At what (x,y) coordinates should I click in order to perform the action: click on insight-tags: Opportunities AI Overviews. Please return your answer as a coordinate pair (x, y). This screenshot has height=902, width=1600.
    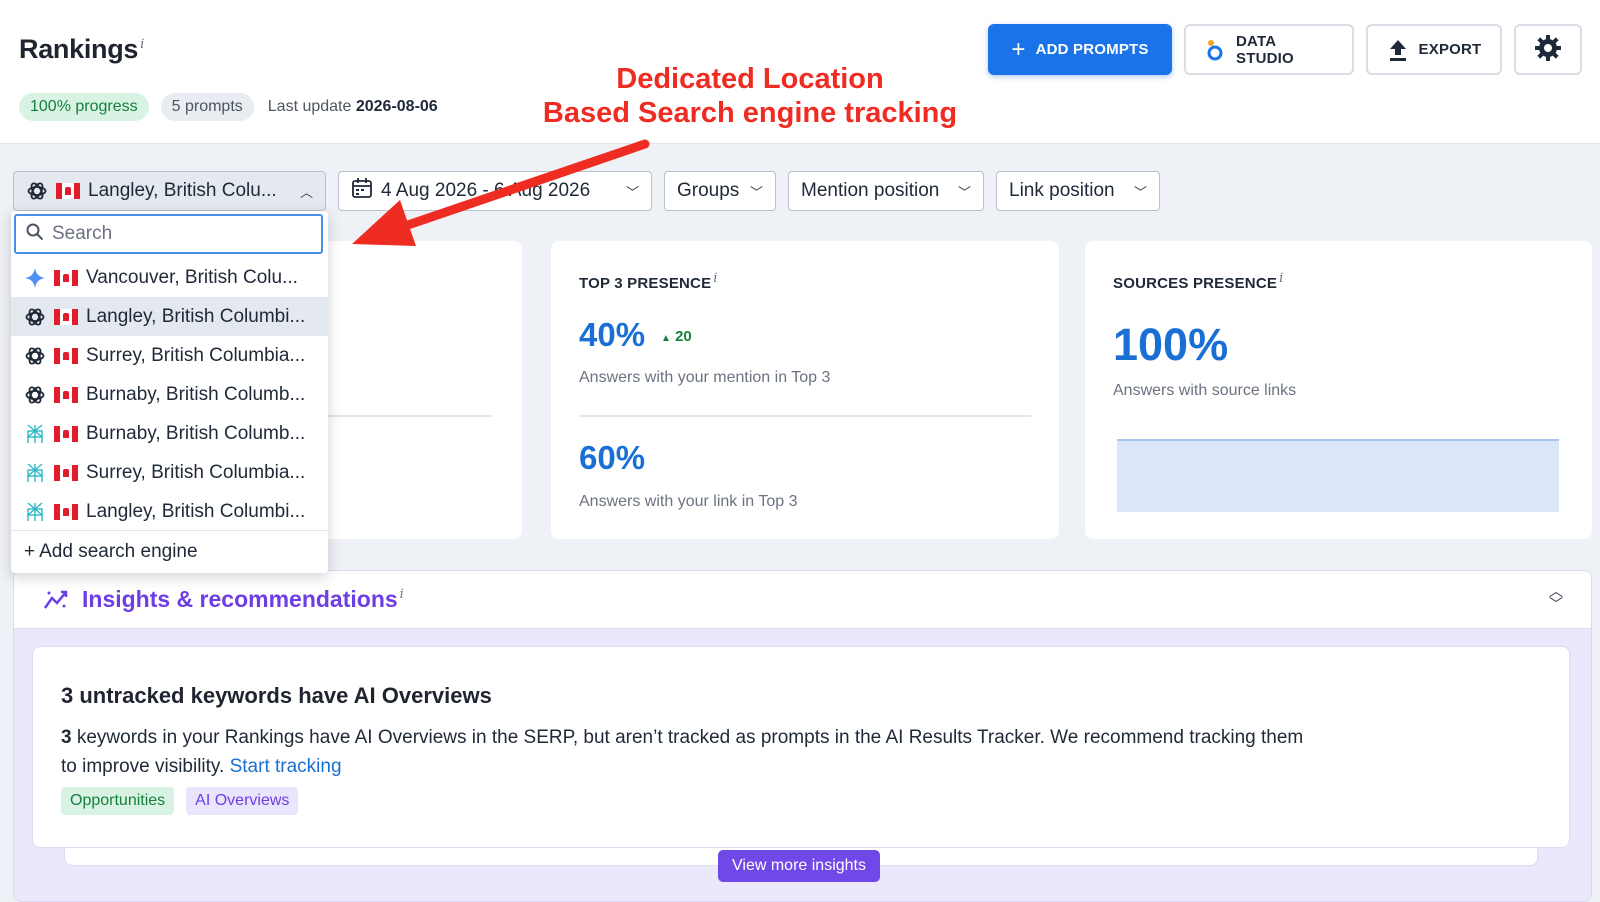
    Looking at the image, I should click on (180, 801).